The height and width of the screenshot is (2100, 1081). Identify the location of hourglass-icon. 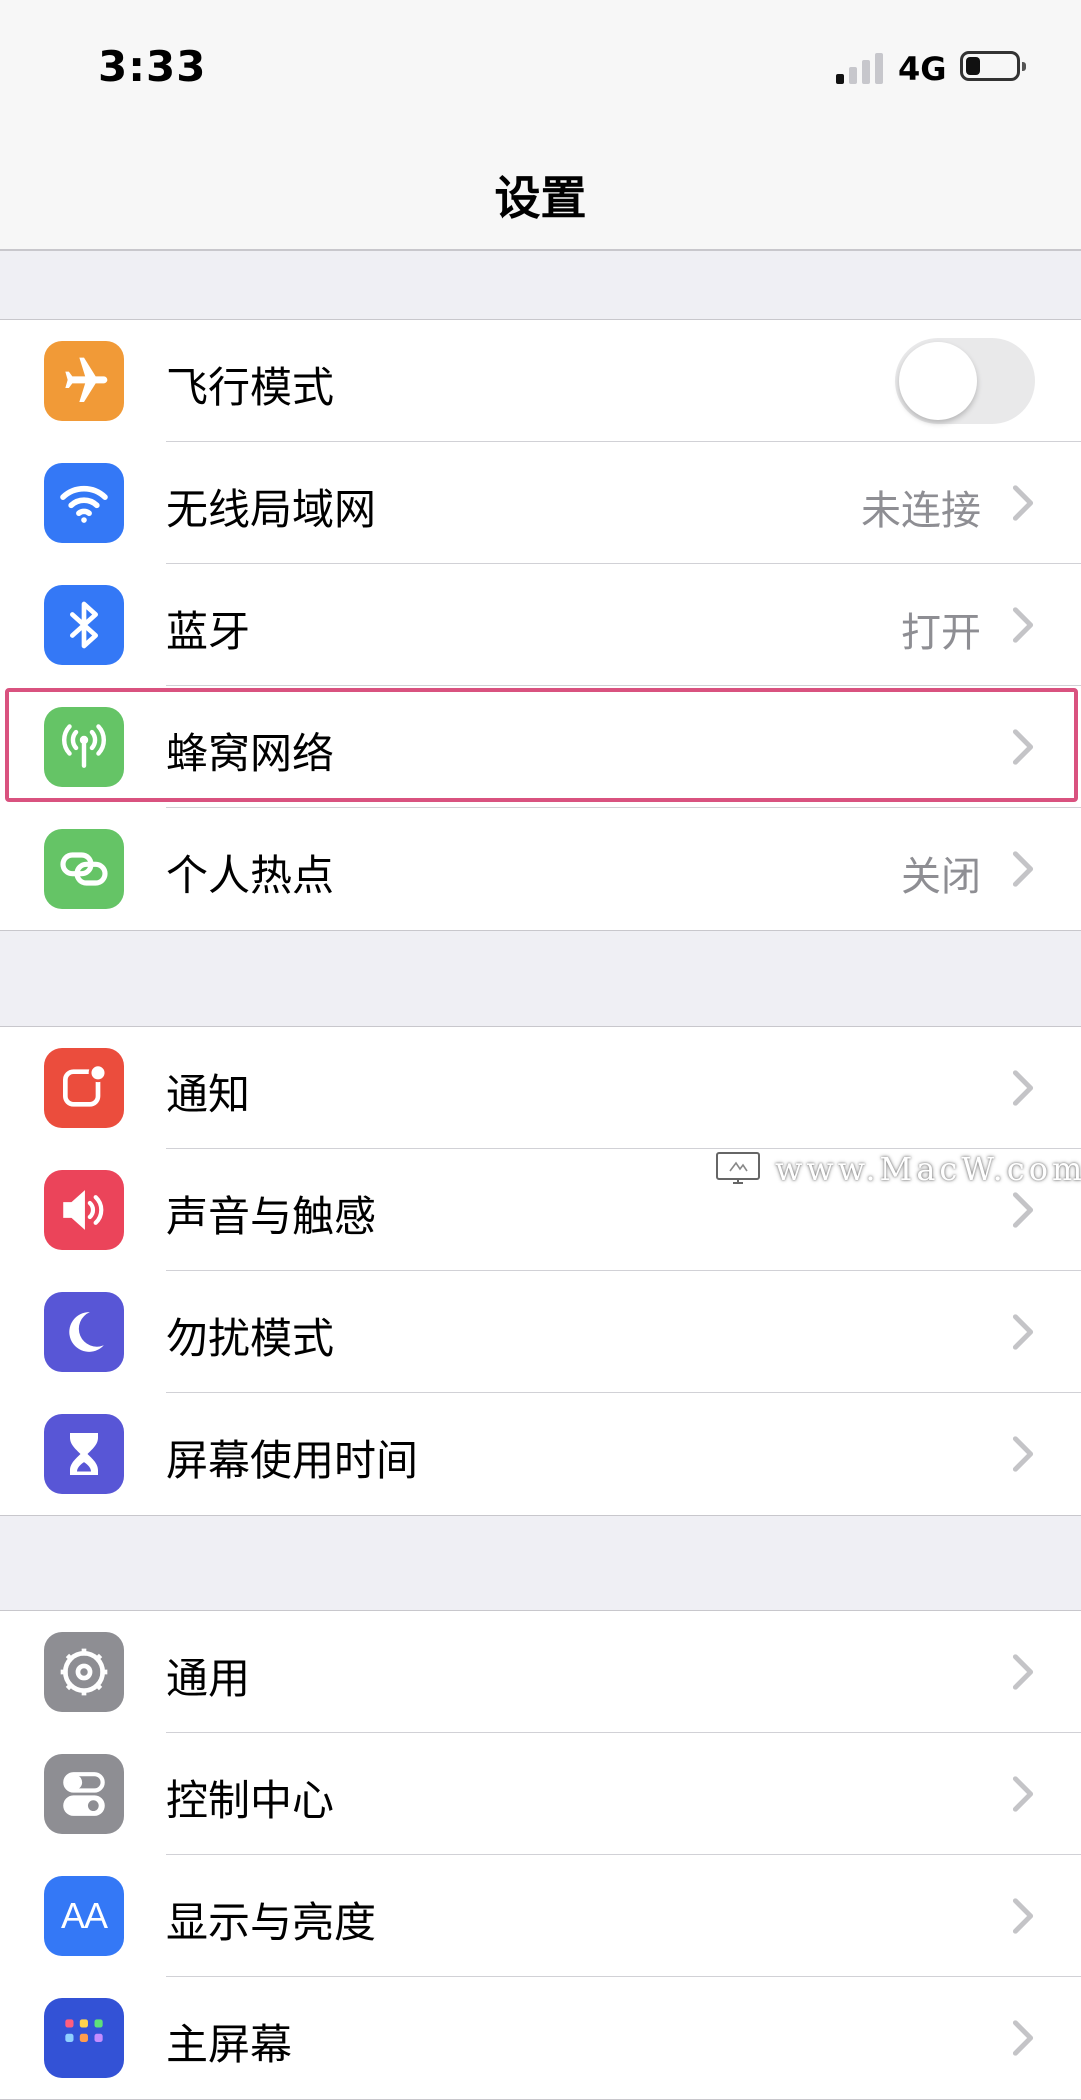
(84, 1454).